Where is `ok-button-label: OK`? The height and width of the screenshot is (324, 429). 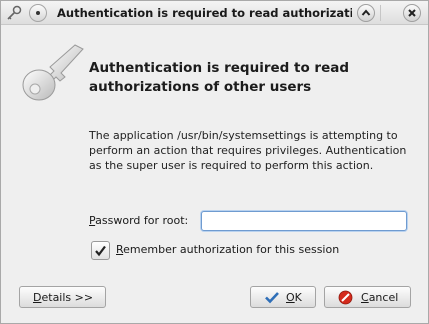 ok-button-label: OK is located at coordinates (294, 297).